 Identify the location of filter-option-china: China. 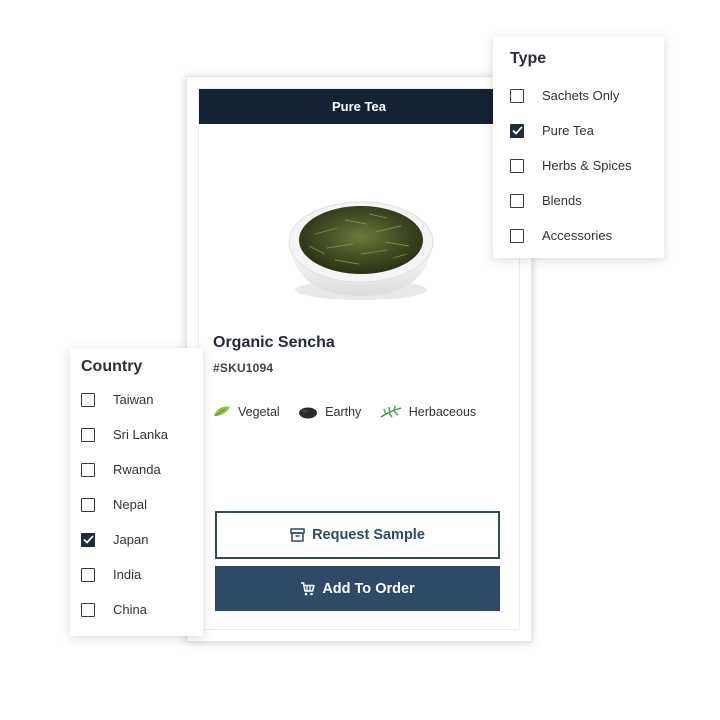
(142, 609).